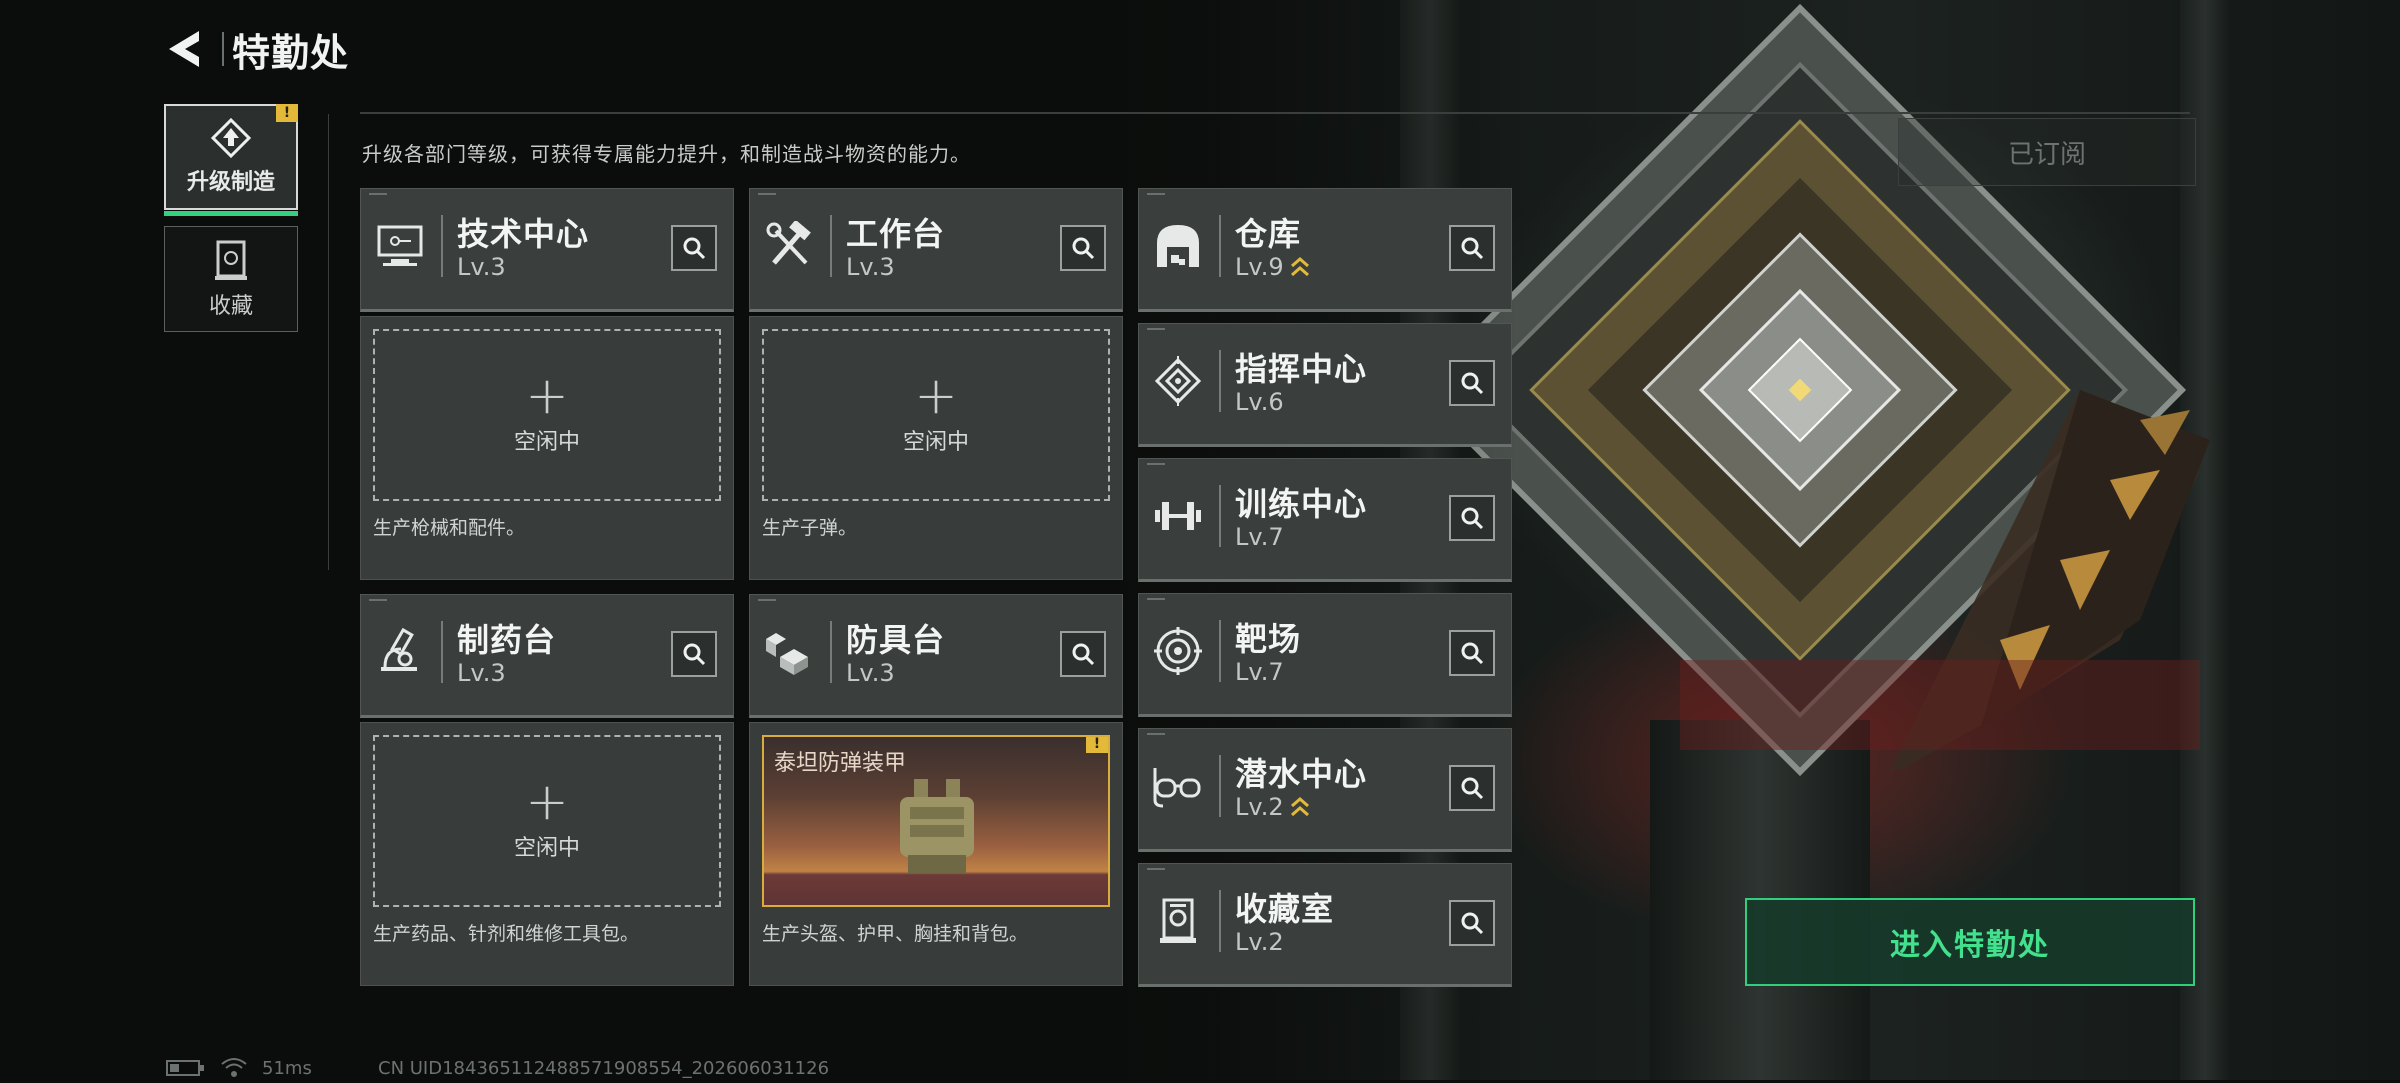 The width and height of the screenshot is (2400, 1083). Describe the element at coordinates (449, 528) in the screenshot. I see `module-description: 生产枪械和配件。` at that location.